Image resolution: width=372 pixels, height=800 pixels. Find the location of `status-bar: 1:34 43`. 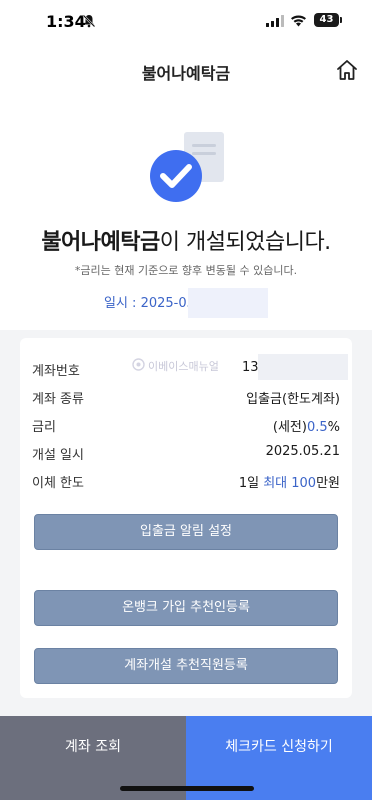

status-bar: 1:34 43 is located at coordinates (186, 22).